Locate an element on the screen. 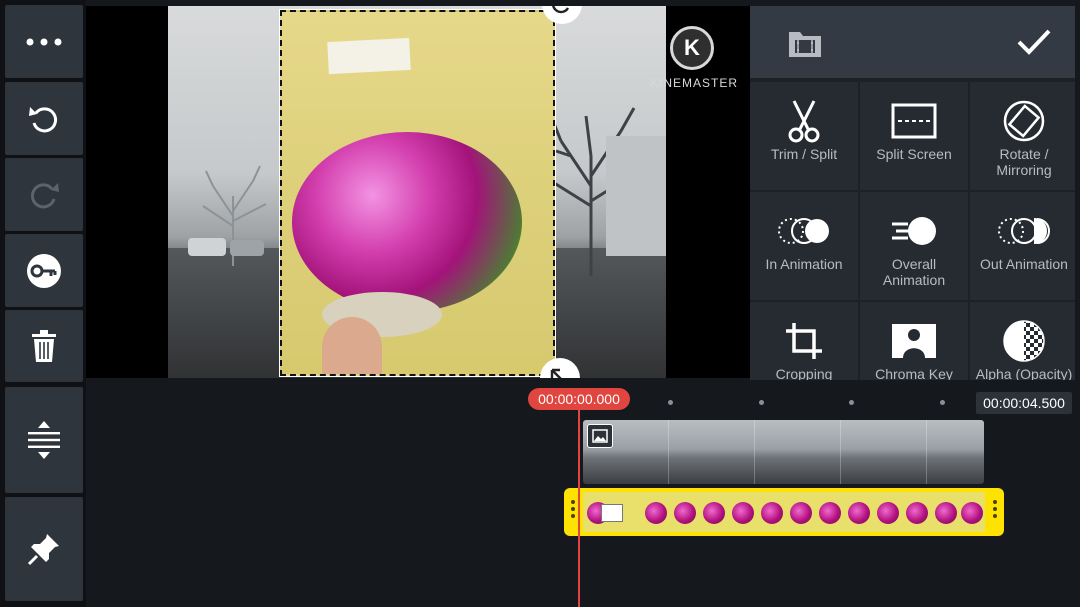 The height and width of the screenshot is (607, 1080). alpha-opacity-button: Alpha (Opacity) is located at coordinates (1022, 341).